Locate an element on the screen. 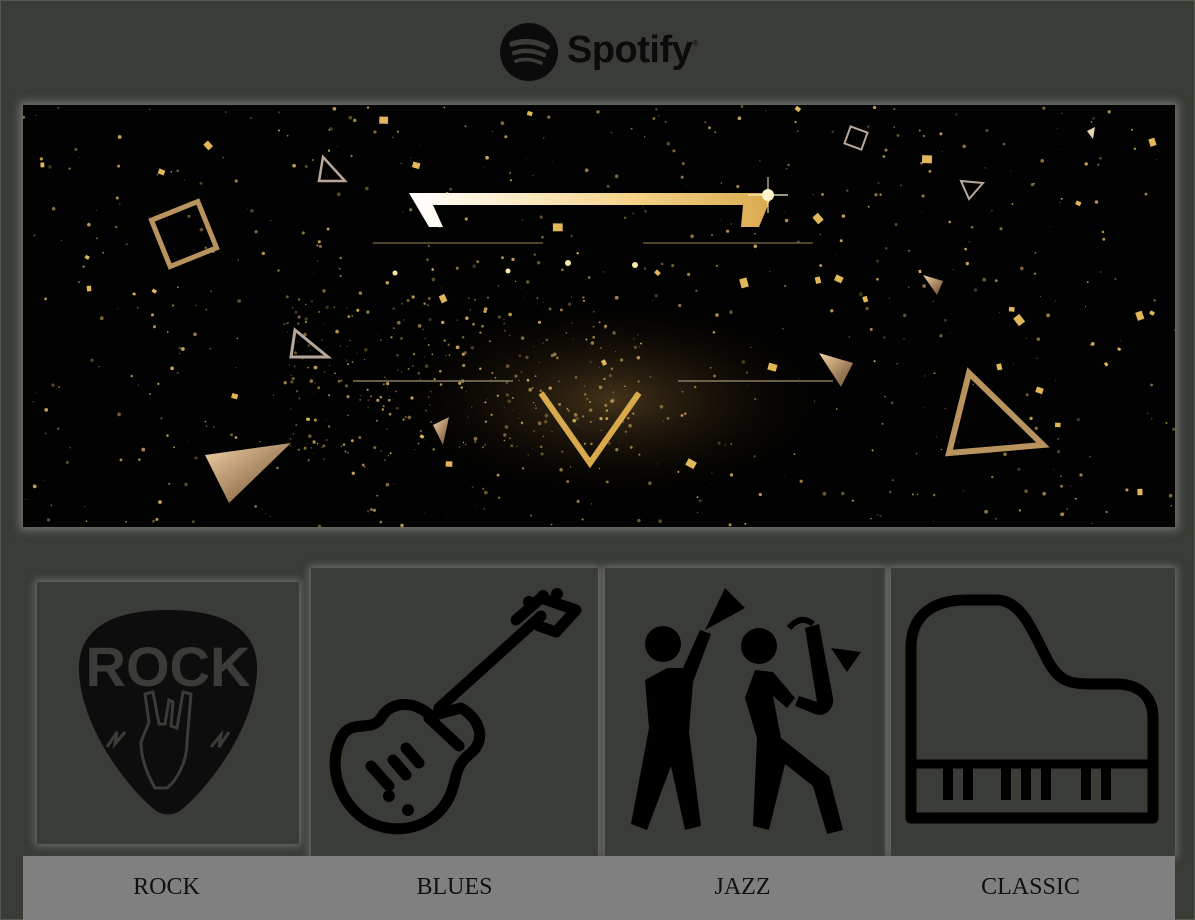 The width and height of the screenshot is (1195, 920). electric-guitar-icon is located at coordinates (455, 711).